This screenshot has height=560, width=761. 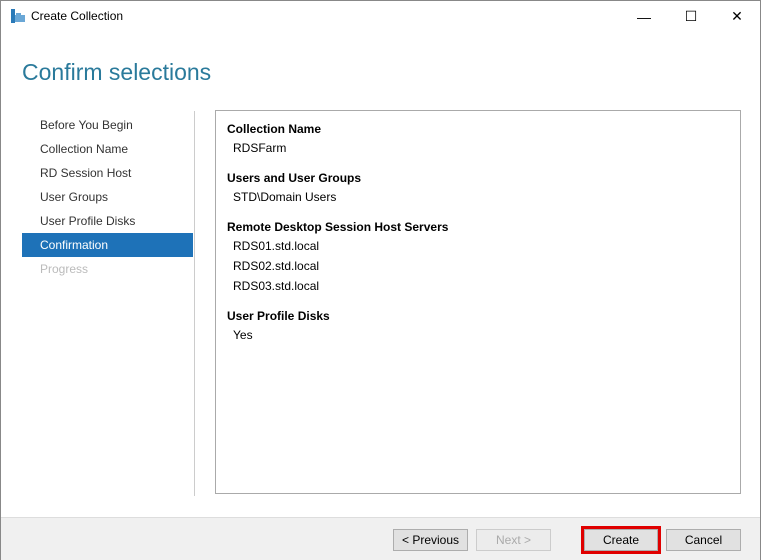 What do you see at coordinates (478, 141) in the screenshot?
I see `section-collection-name: Collection Name RDSFarm` at bounding box center [478, 141].